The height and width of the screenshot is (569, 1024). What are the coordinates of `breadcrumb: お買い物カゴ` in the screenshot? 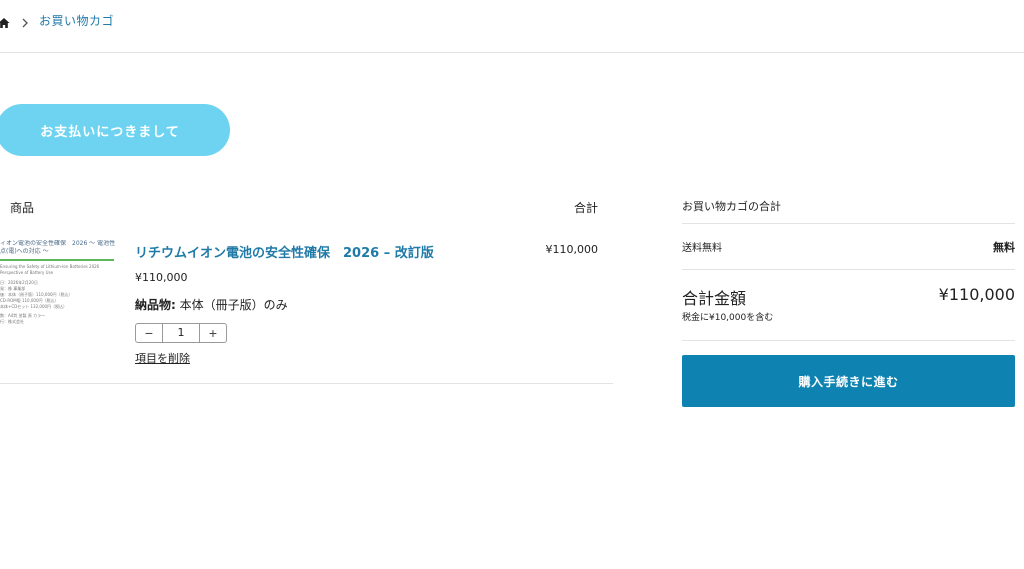 It's located at (57, 20).